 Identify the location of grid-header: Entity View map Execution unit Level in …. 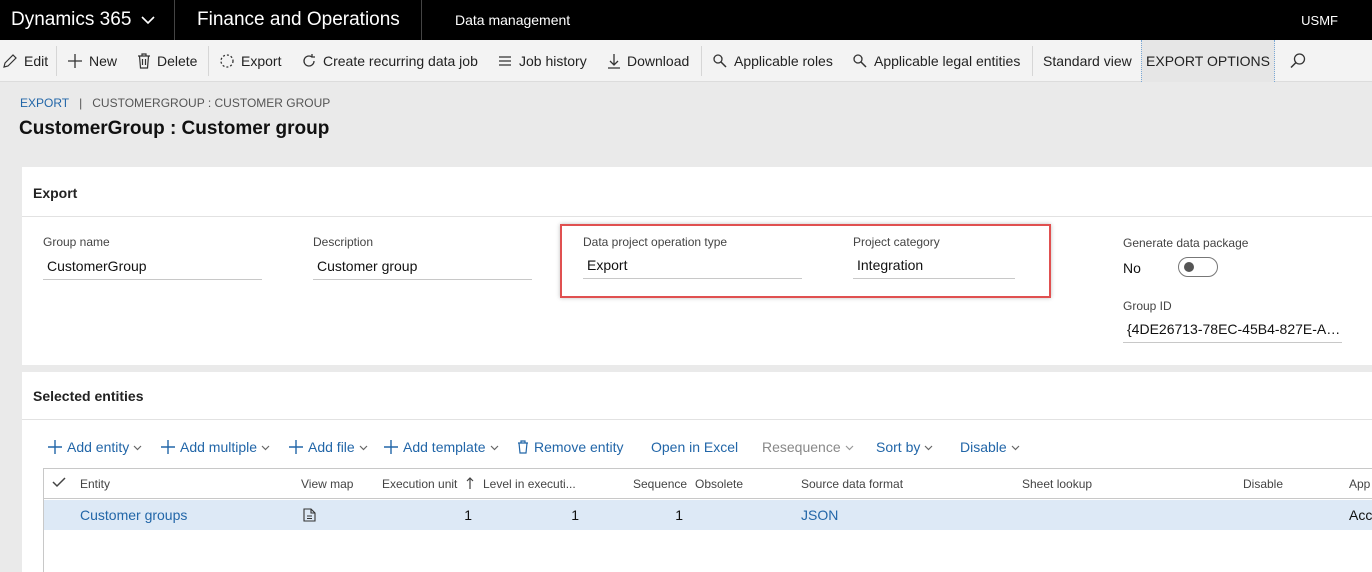
(708, 484).